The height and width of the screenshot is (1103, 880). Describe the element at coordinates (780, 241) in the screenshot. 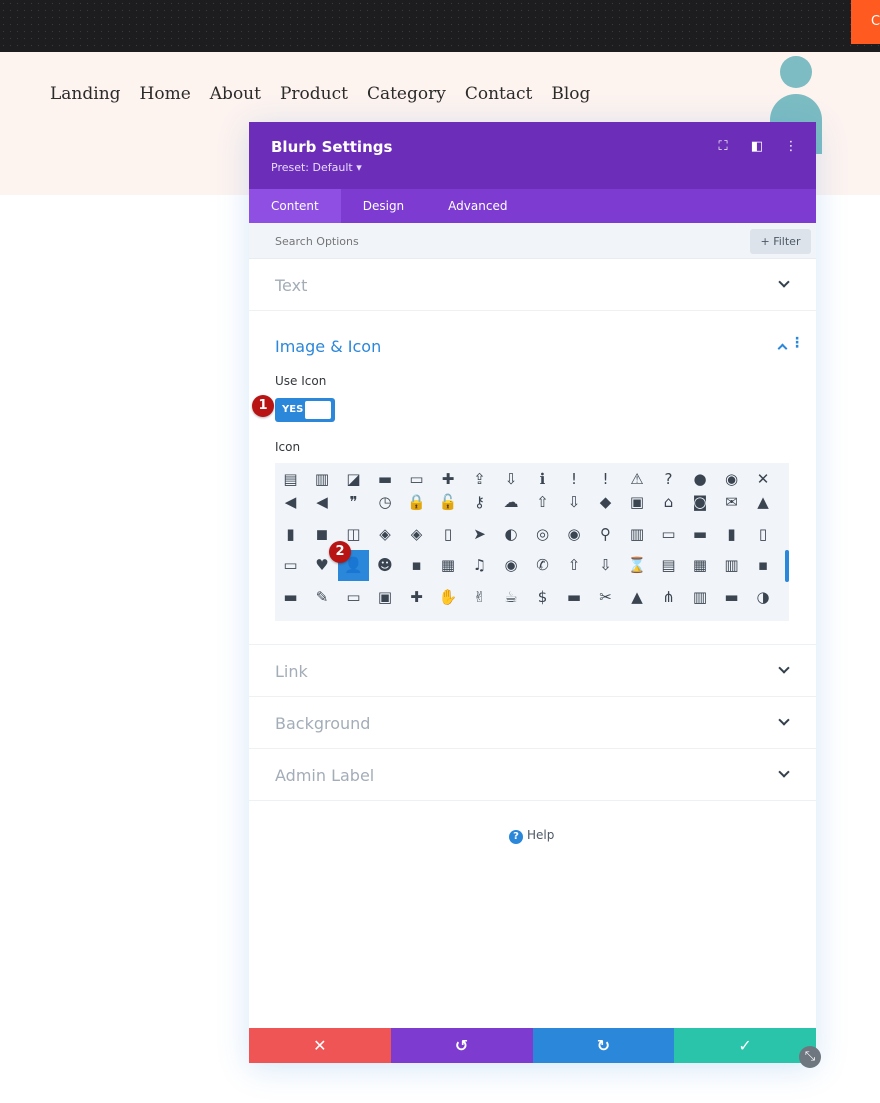

I see `filter-button: + Filter` at that location.